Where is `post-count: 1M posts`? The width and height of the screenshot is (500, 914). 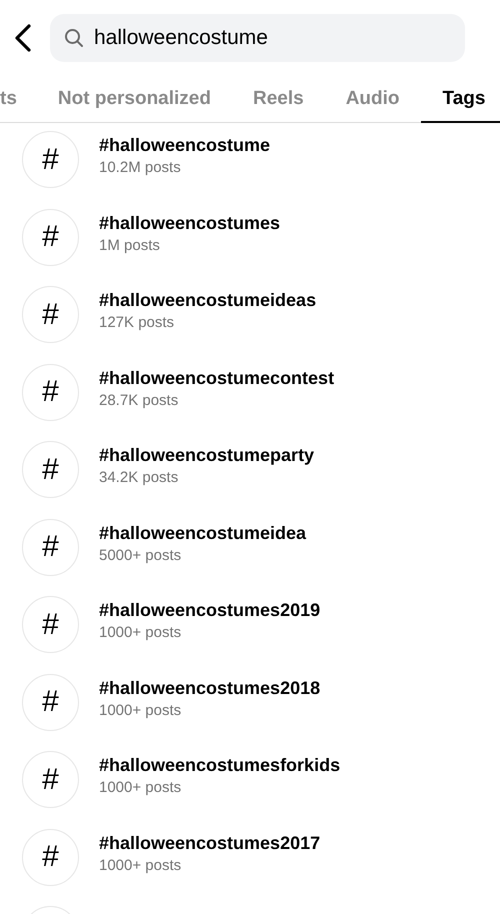
post-count: 1M posts is located at coordinates (130, 245).